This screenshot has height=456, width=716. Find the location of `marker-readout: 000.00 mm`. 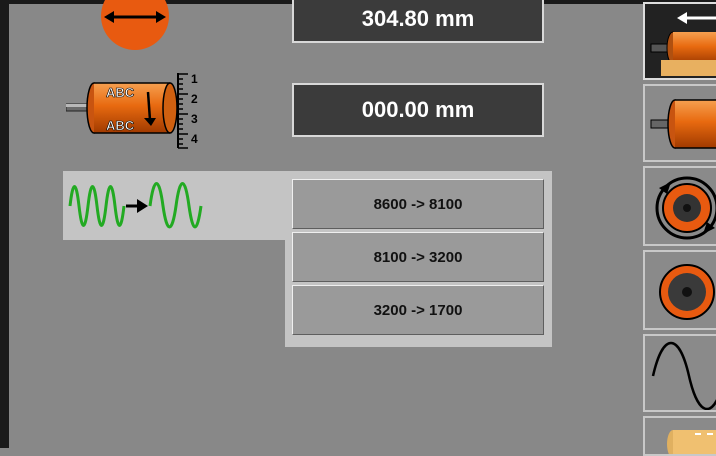

marker-readout: 000.00 mm is located at coordinates (418, 110).